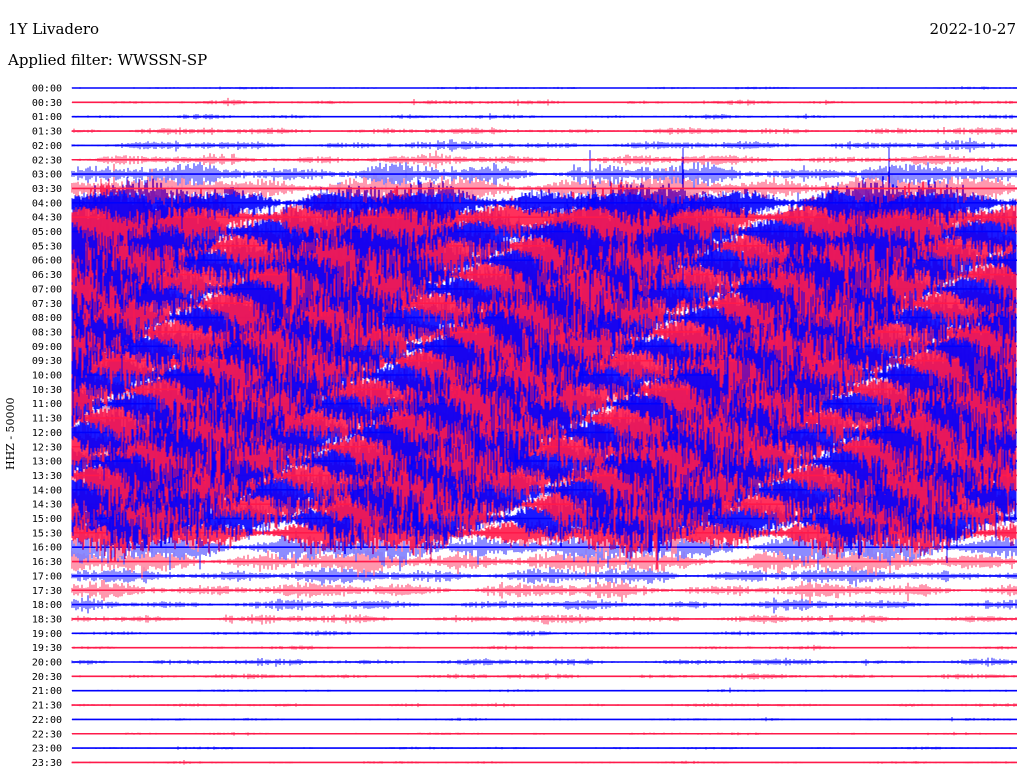  Describe the element at coordinates (47, 576) in the screenshot. I see `row-label: 17:00` at that location.